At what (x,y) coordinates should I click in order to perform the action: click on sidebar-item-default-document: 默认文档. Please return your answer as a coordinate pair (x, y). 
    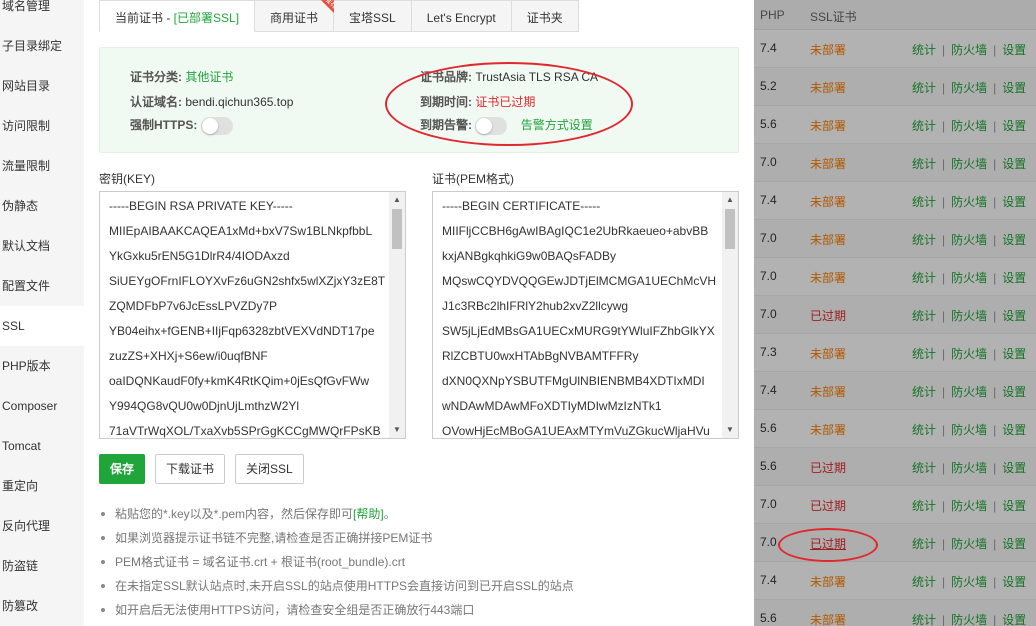
    Looking at the image, I should click on (42, 246).